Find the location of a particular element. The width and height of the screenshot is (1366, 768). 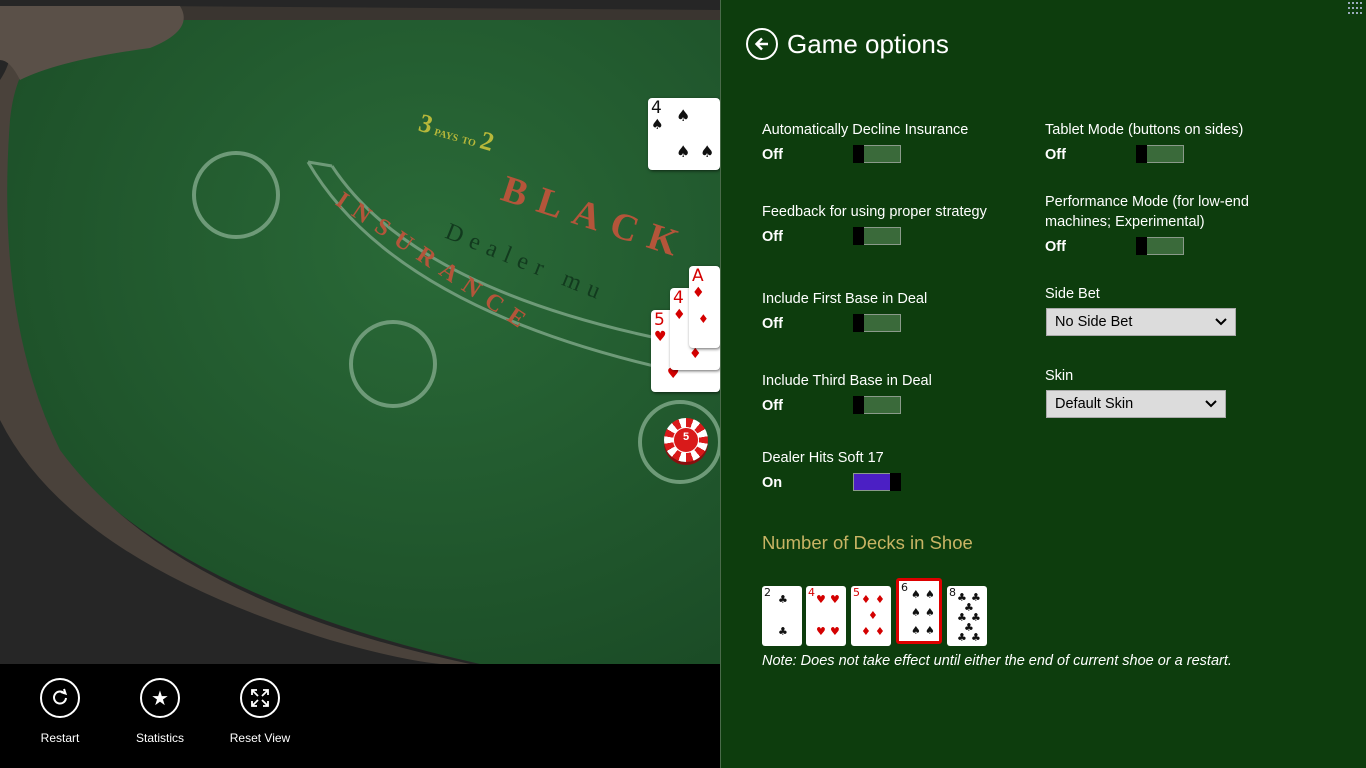

card-rank: 8 is located at coordinates (952, 592).